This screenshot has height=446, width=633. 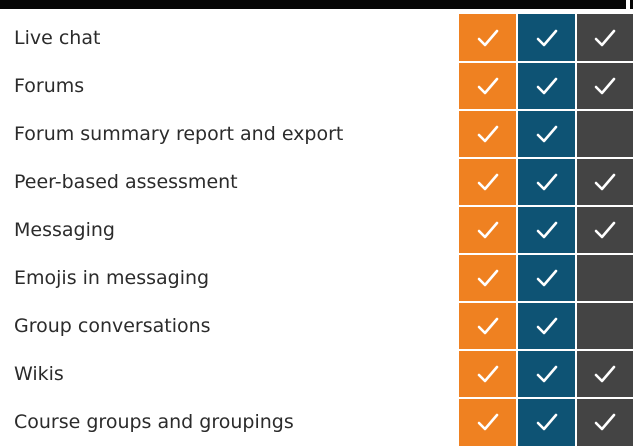 I want to click on feature-row: Wikis, so click(x=316, y=374).